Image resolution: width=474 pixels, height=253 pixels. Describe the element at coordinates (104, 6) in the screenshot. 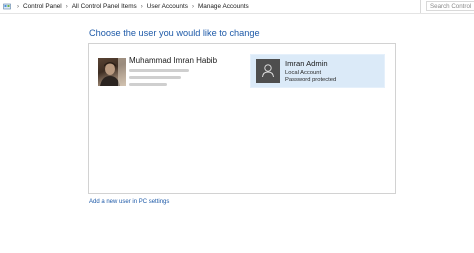

I see `breadcrumb-all-items: All Control Panel Items` at that location.